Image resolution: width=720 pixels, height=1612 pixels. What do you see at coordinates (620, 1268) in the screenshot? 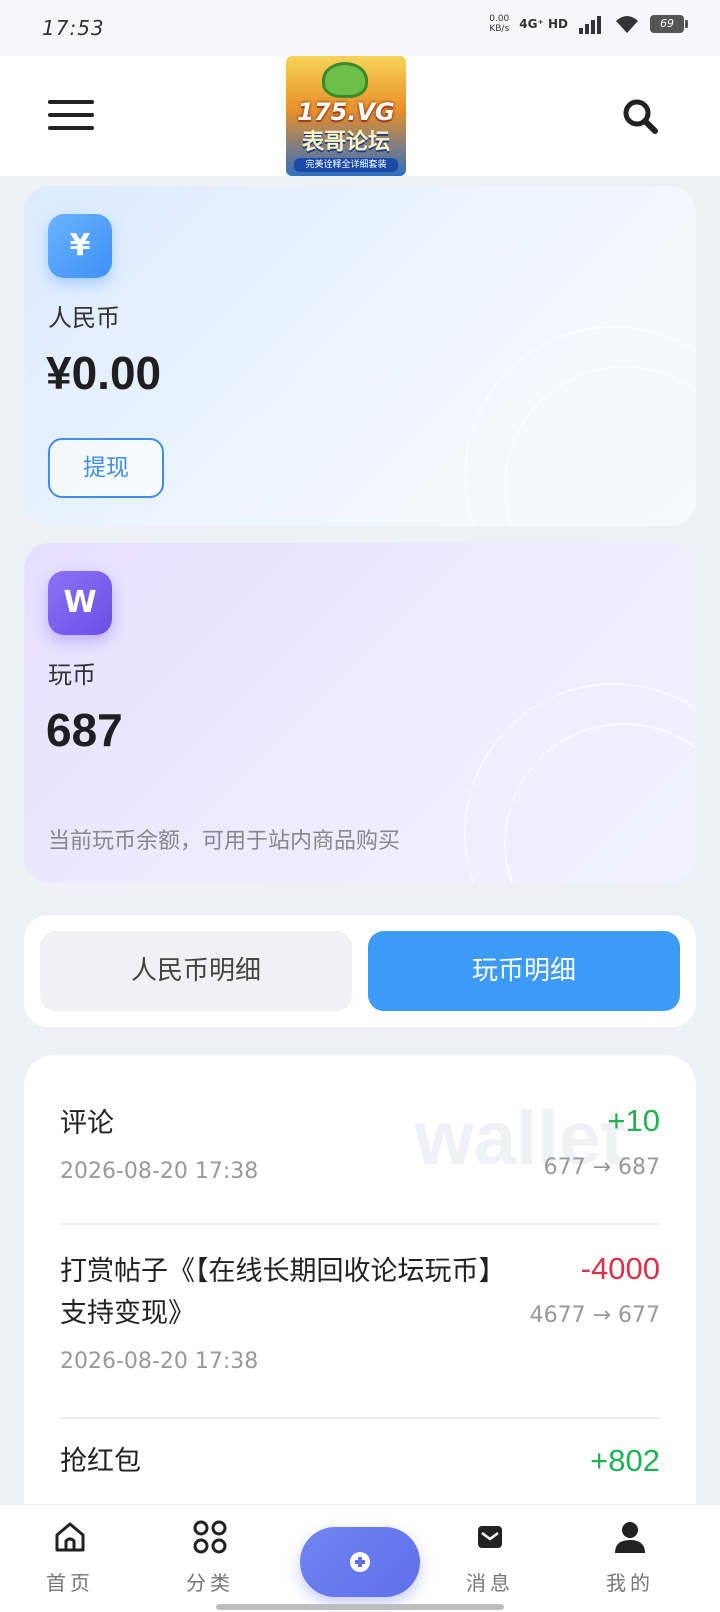
I see `record-delta: -4000` at bounding box center [620, 1268].